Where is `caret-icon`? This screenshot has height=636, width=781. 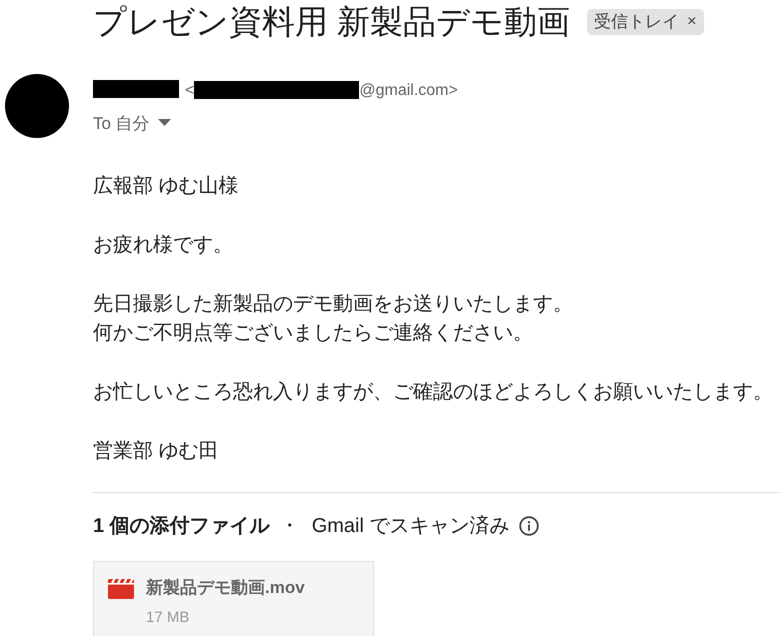
caret-icon is located at coordinates (164, 122).